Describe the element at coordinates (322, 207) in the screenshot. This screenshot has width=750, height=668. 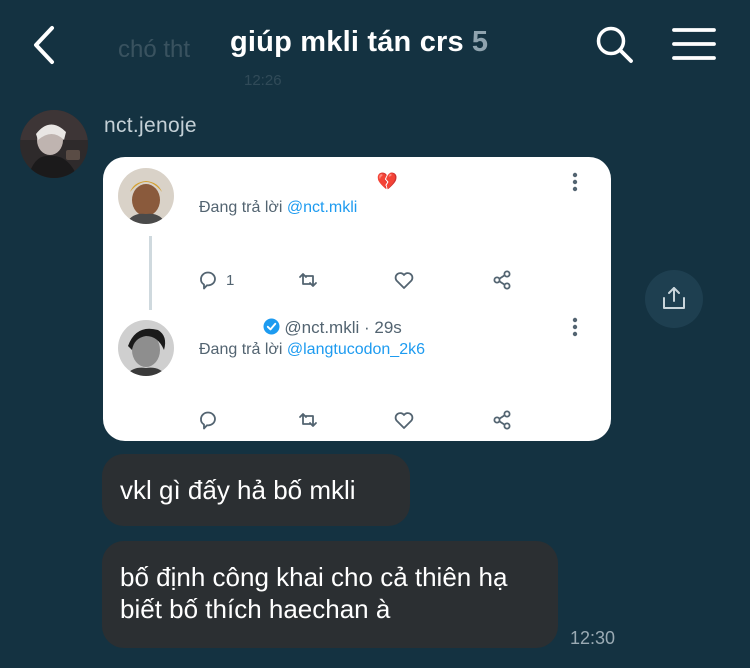
I see `reply-mention: @nct.mkli` at that location.